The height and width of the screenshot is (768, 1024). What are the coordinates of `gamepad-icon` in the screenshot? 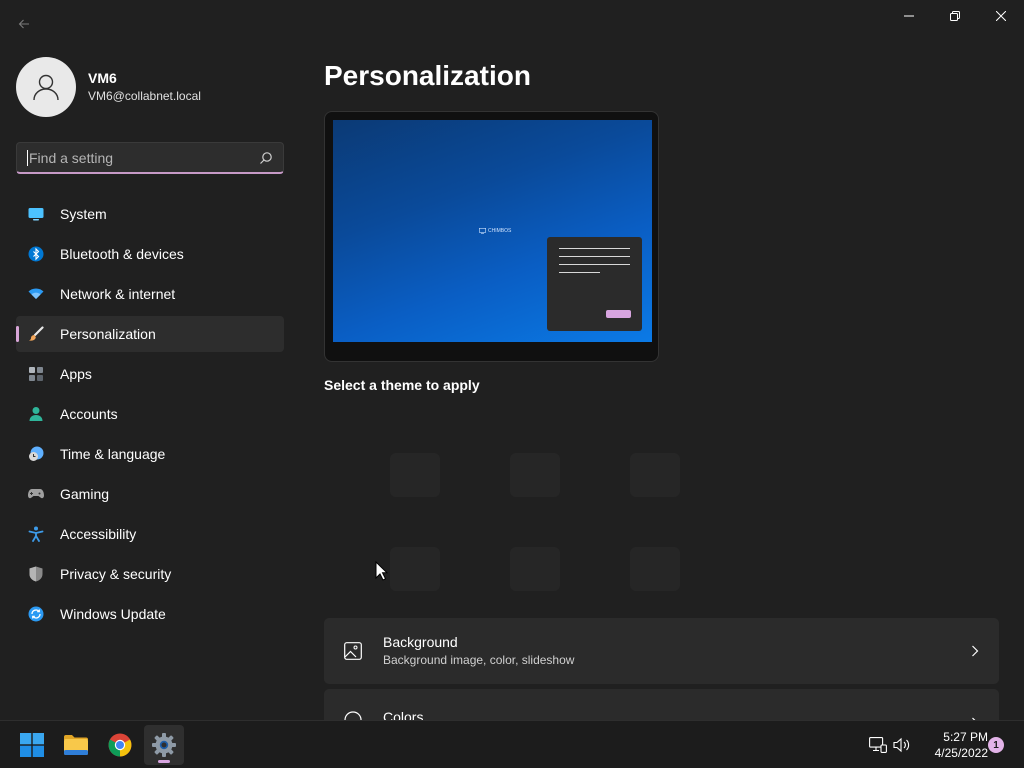 It's located at (36, 494).